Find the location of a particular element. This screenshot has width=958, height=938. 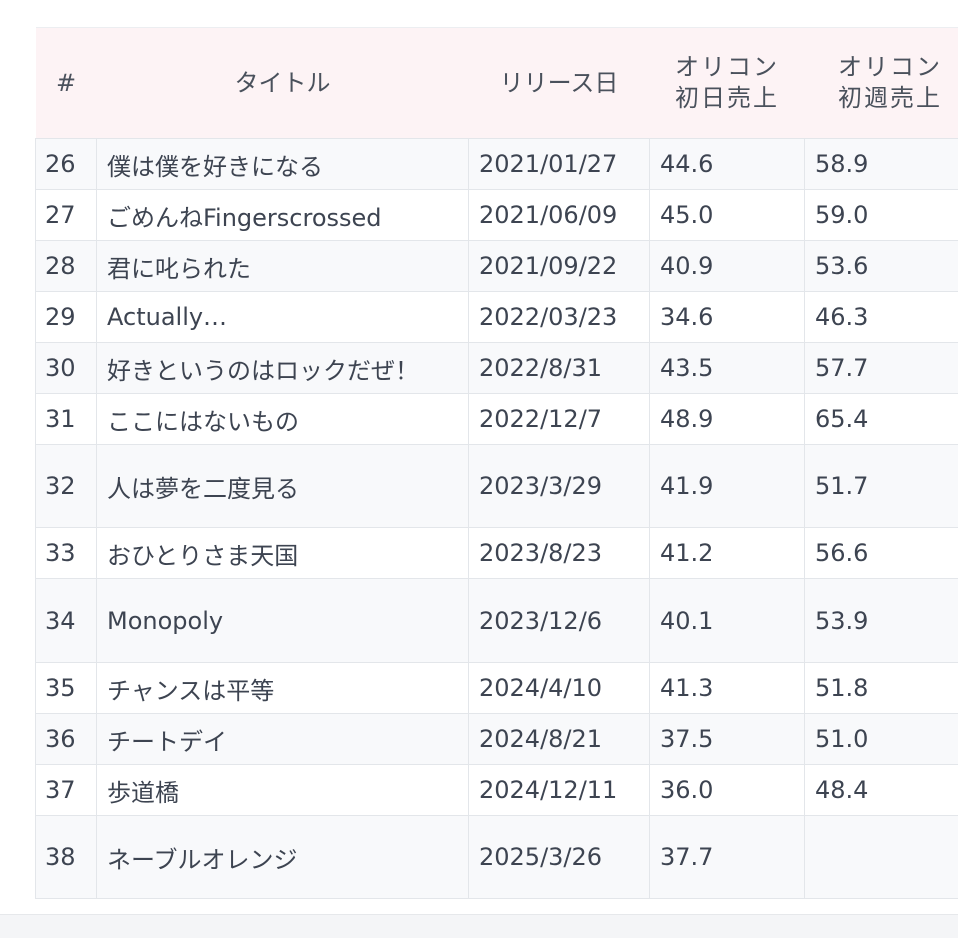

cell-first-week-sales: 56.6 is located at coordinates (881, 553).